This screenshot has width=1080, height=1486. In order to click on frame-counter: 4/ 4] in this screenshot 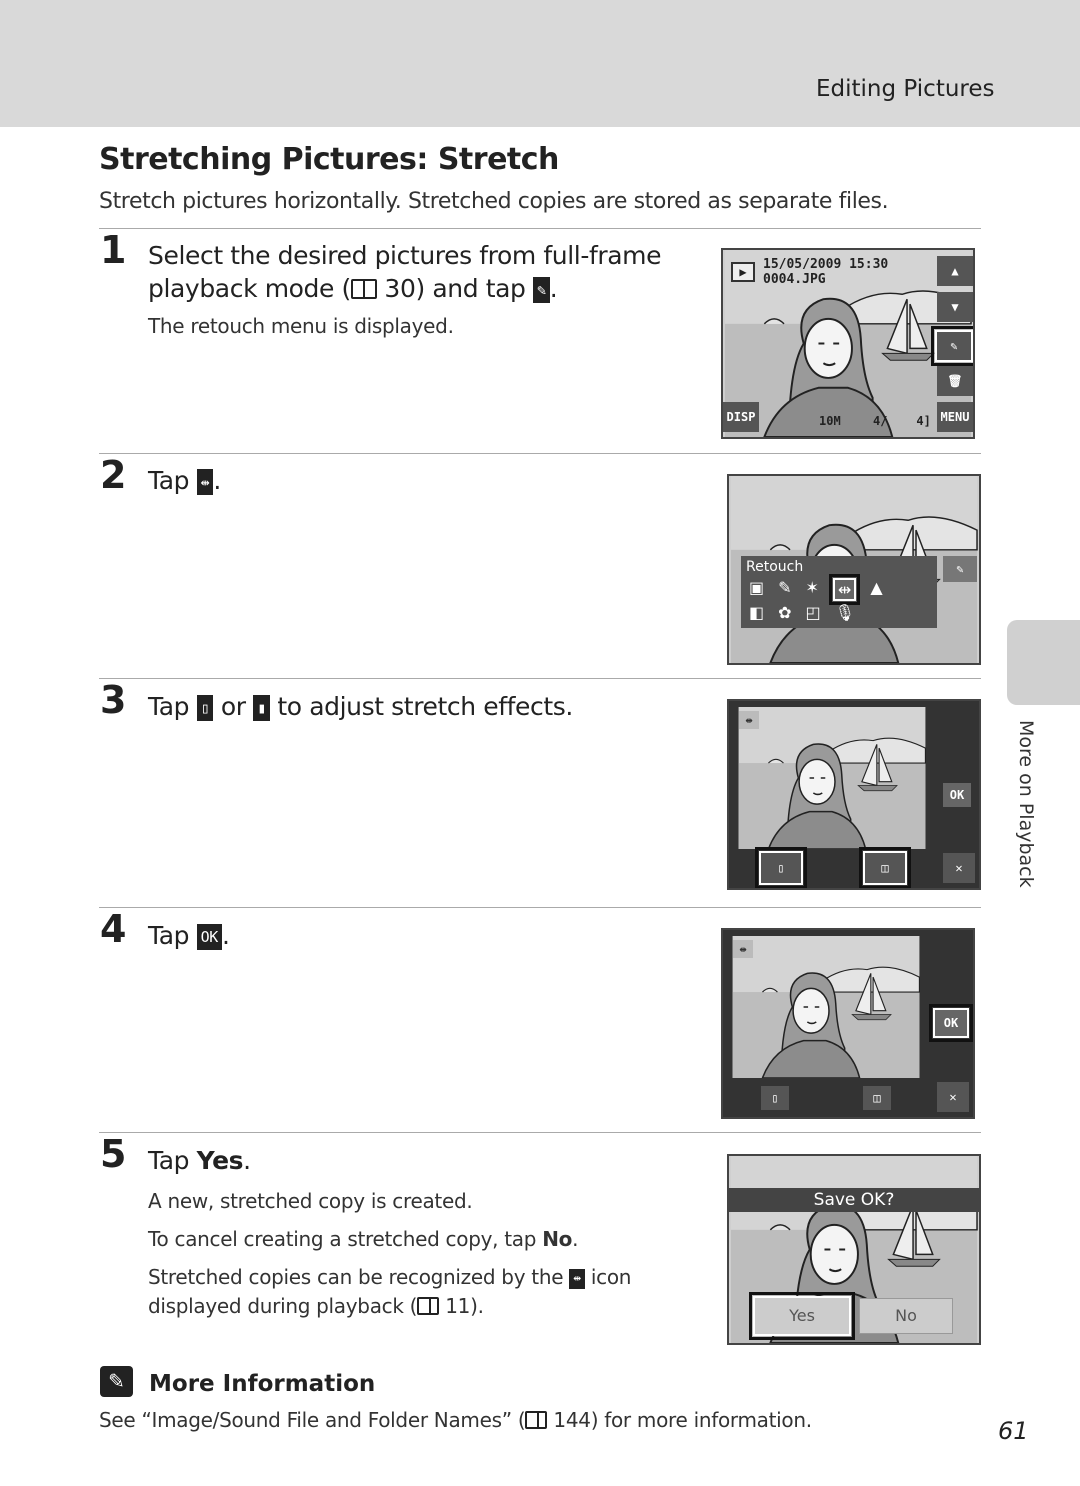, I will do `click(902, 421)`.